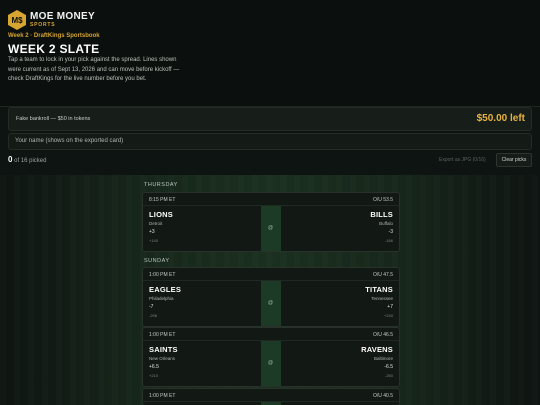 The image size is (540, 405). I want to click on name-input: Your name (shows on the exported card), so click(270, 141).